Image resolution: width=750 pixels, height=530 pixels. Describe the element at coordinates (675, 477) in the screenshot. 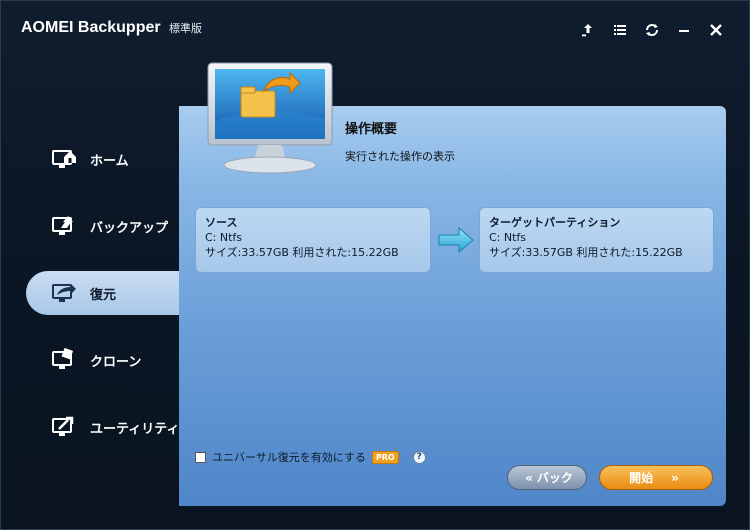

I see `double-chevron-right-icon: »` at that location.